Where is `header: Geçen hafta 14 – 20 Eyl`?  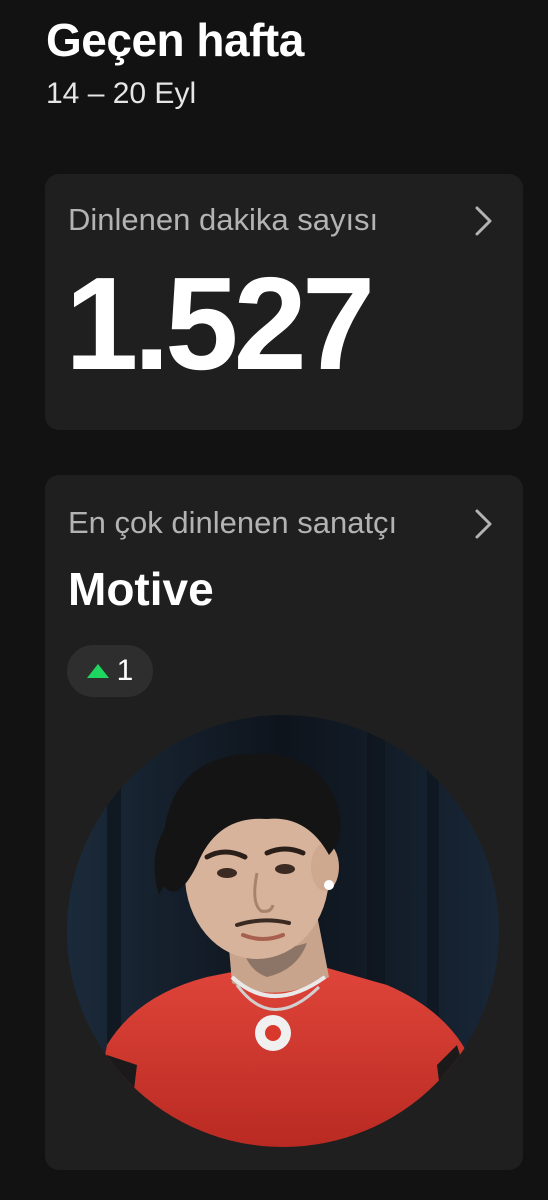
header: Geçen hafta 14 – 20 Eyl is located at coordinates (175, 62).